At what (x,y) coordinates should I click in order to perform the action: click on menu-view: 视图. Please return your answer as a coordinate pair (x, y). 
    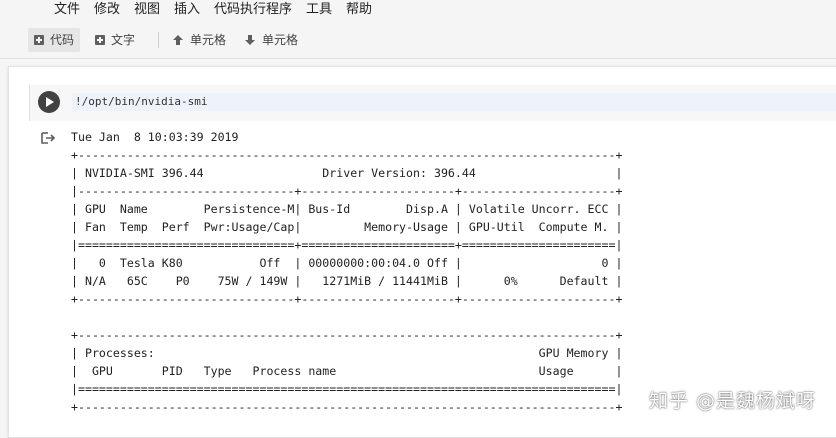
    Looking at the image, I should click on (147, 10).